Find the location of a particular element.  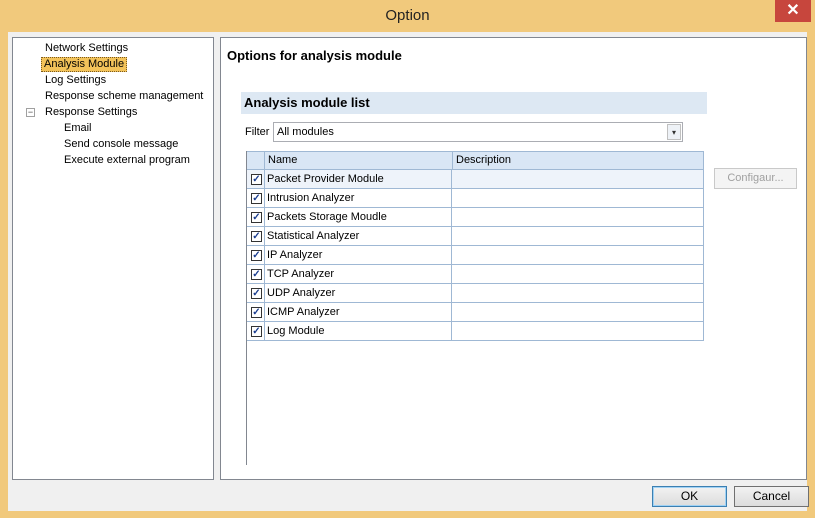

tree-item-log-settings: Log Settings is located at coordinates (75, 80).